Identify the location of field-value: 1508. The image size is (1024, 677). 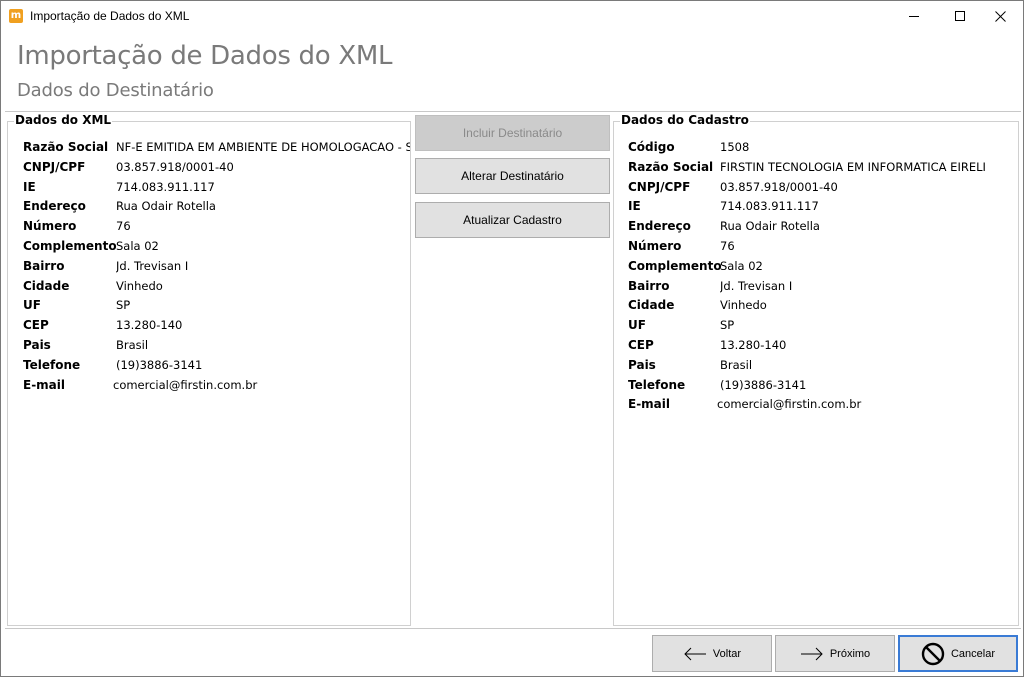
(735, 147).